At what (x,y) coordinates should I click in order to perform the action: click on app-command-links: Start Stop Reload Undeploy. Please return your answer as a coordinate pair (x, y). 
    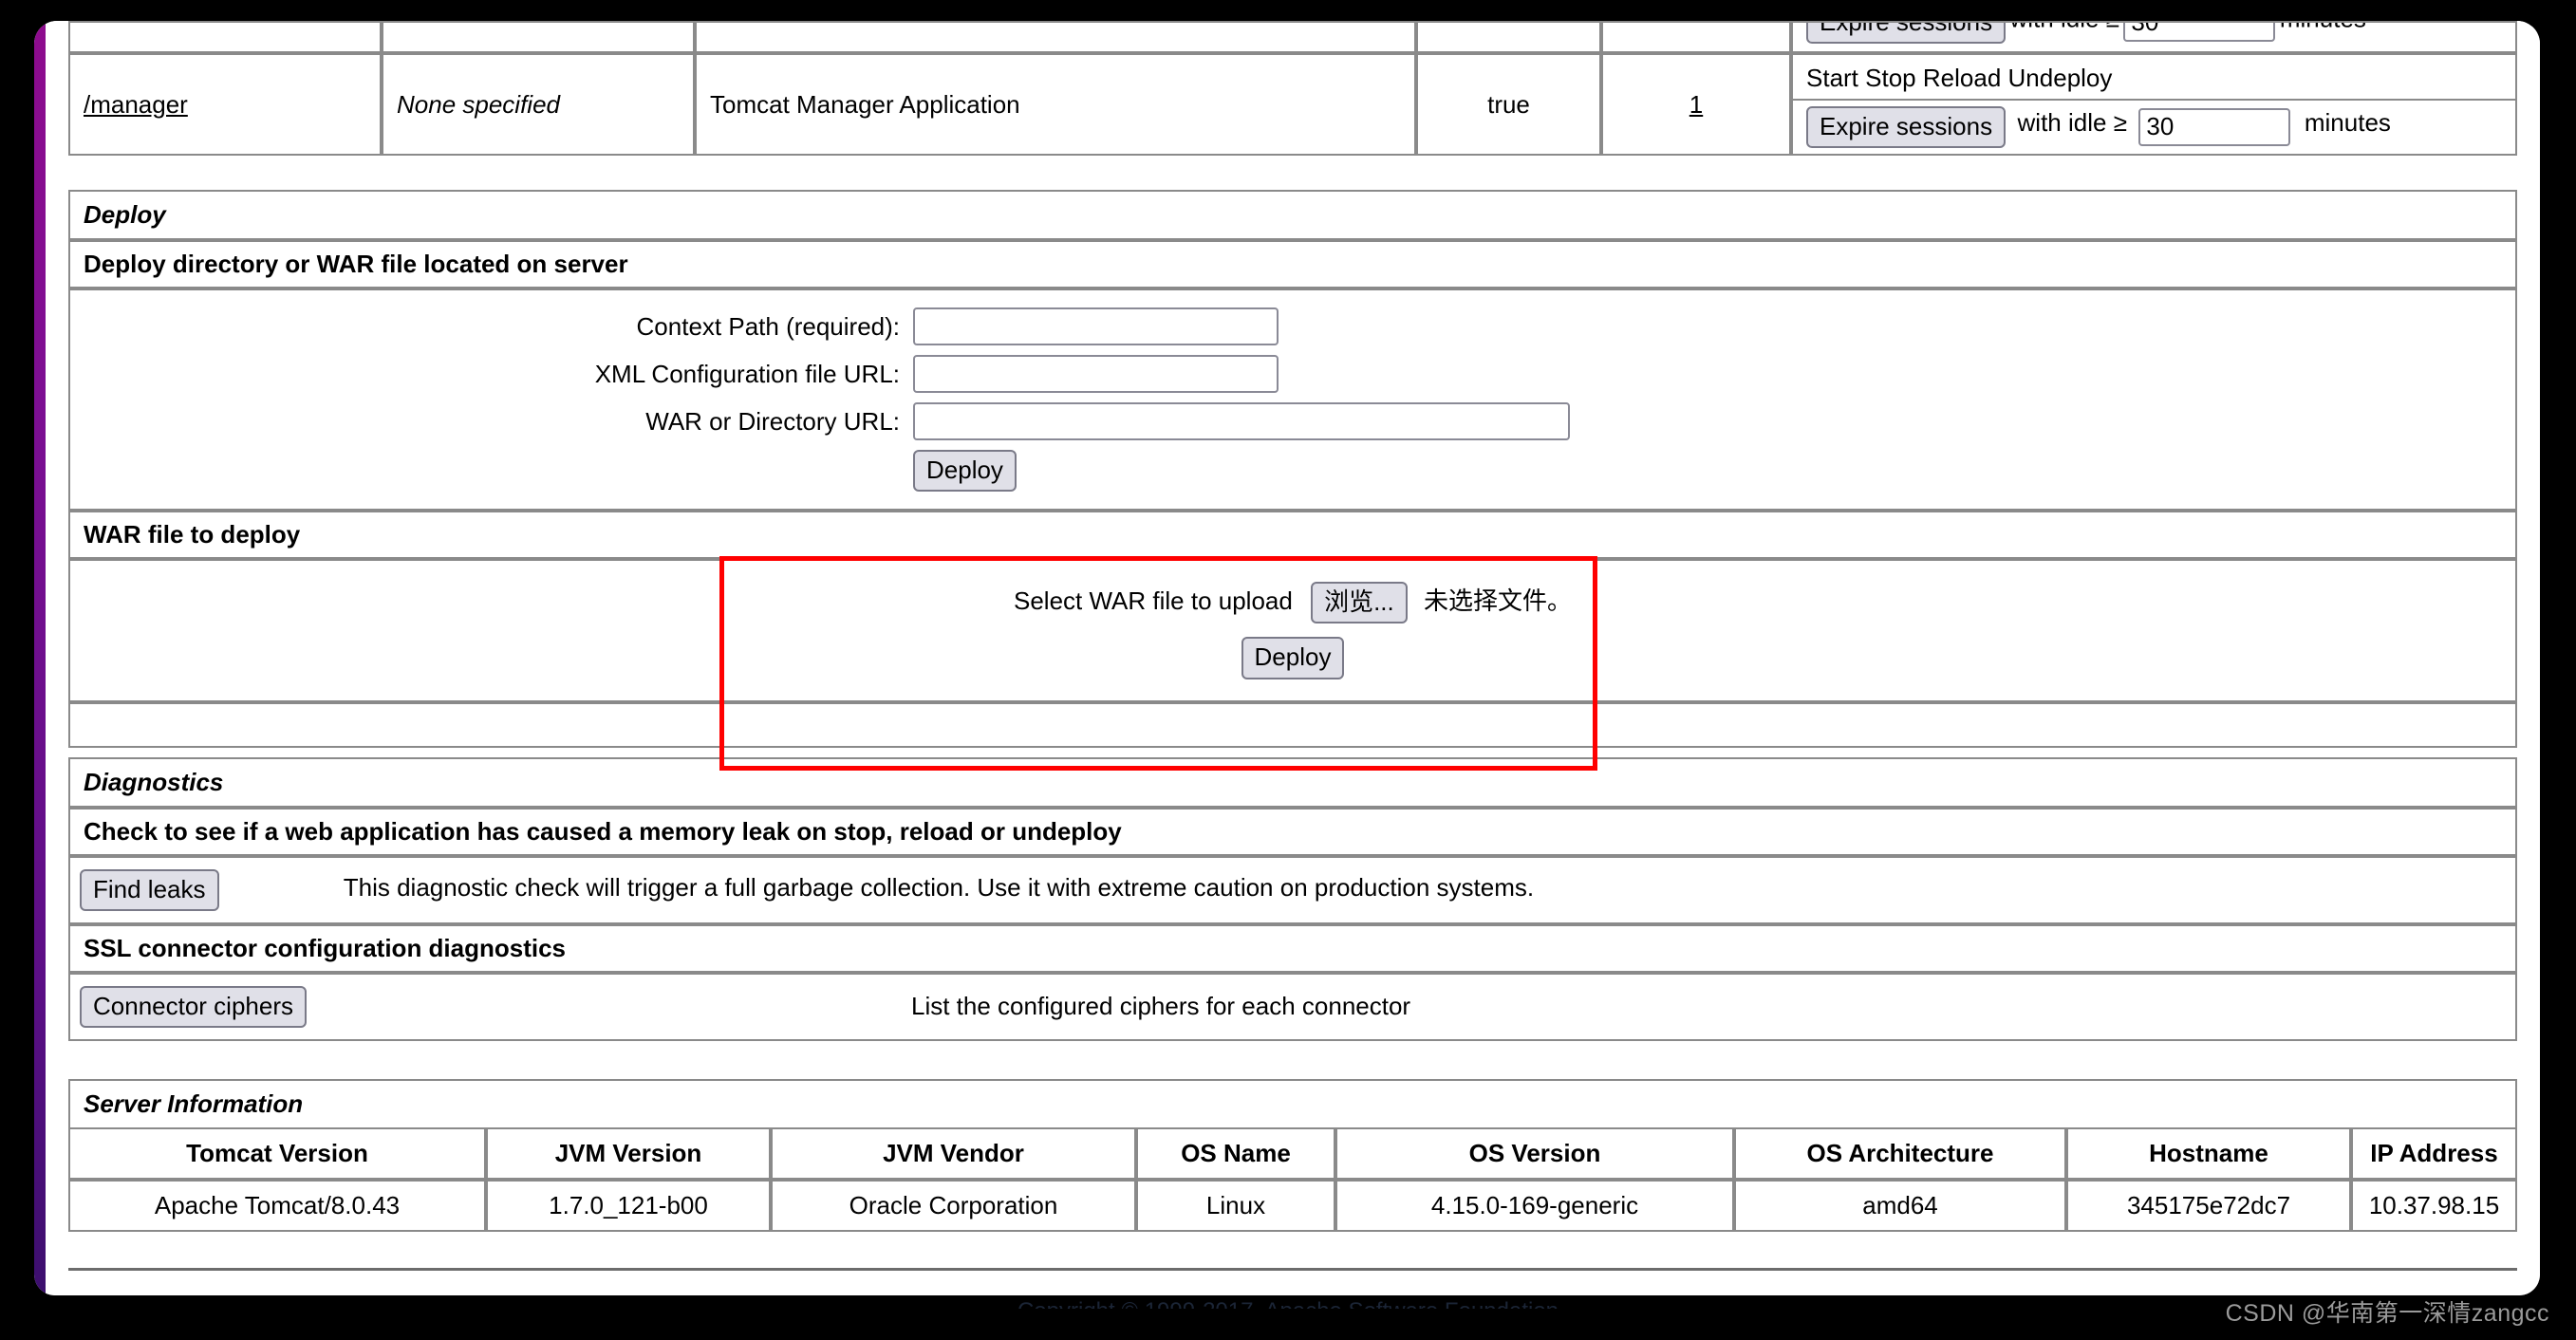
    Looking at the image, I should click on (2154, 78).